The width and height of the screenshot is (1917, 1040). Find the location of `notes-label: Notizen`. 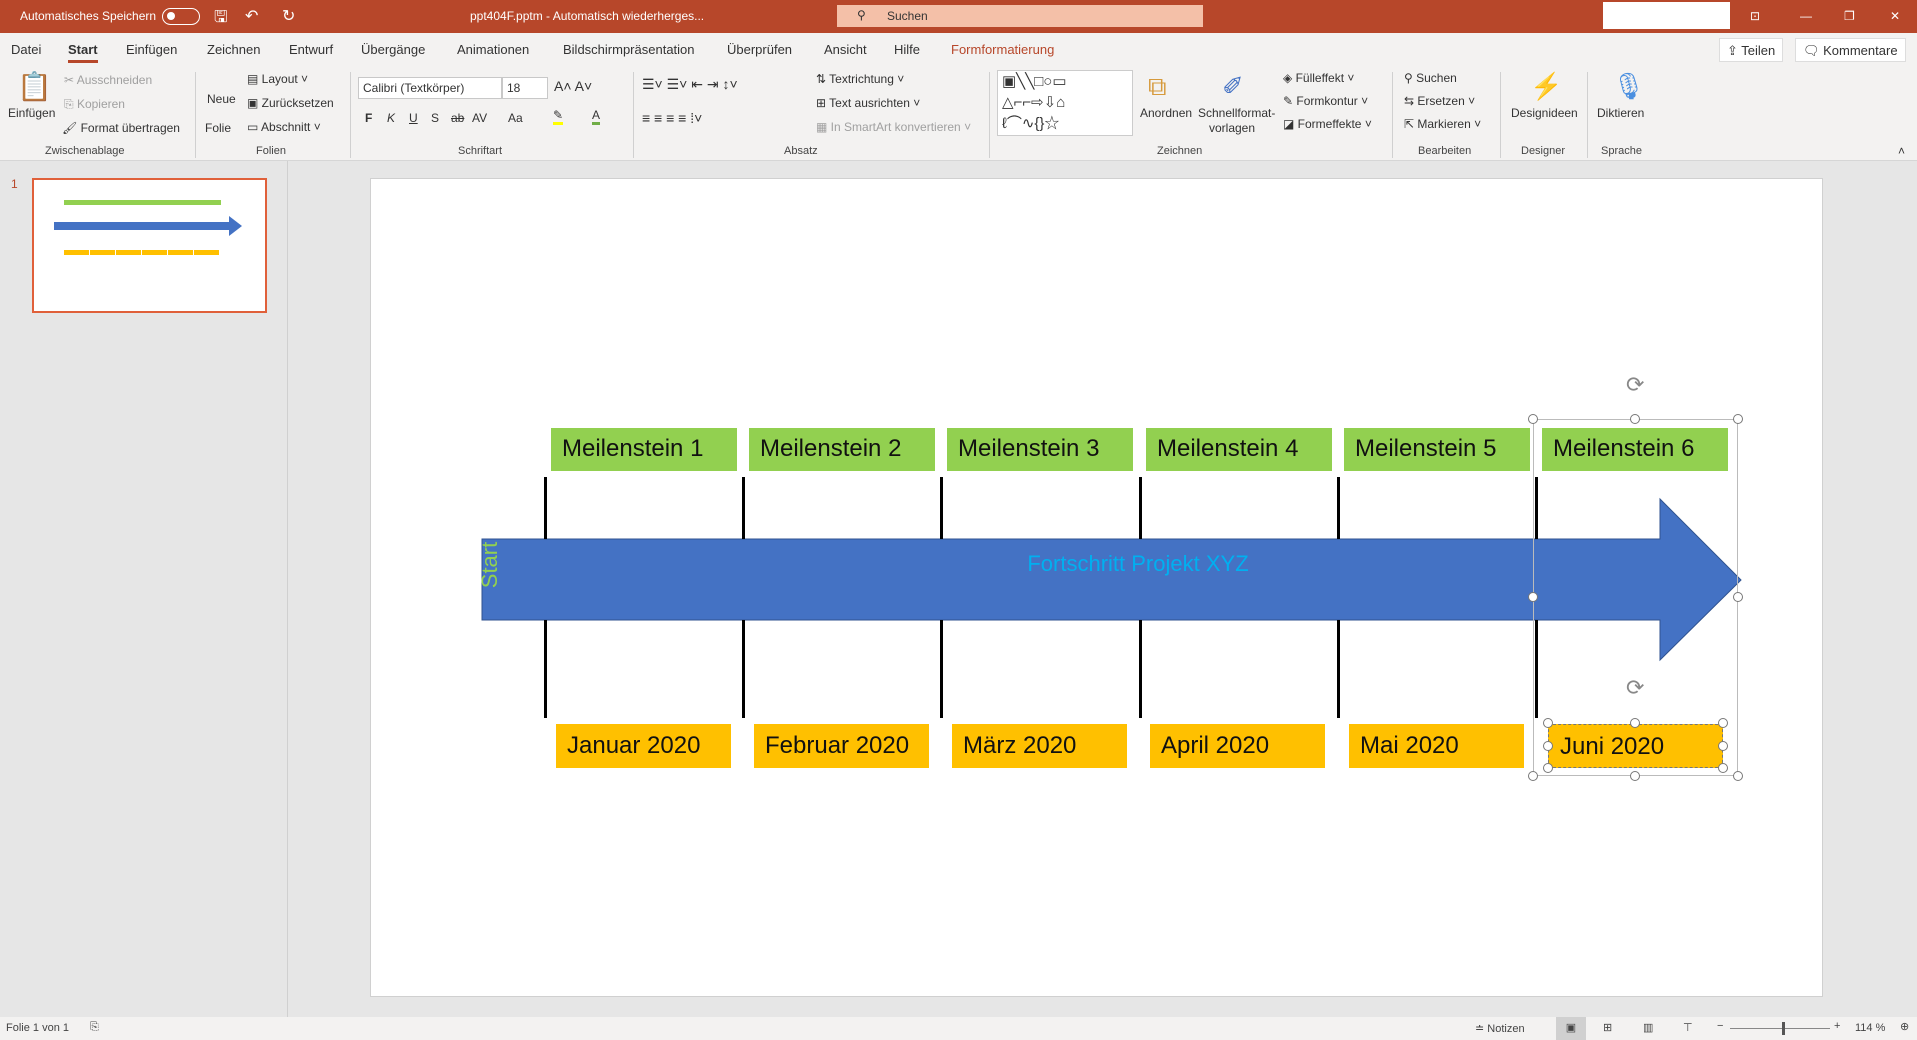

notes-label: Notizen is located at coordinates (1506, 1029).